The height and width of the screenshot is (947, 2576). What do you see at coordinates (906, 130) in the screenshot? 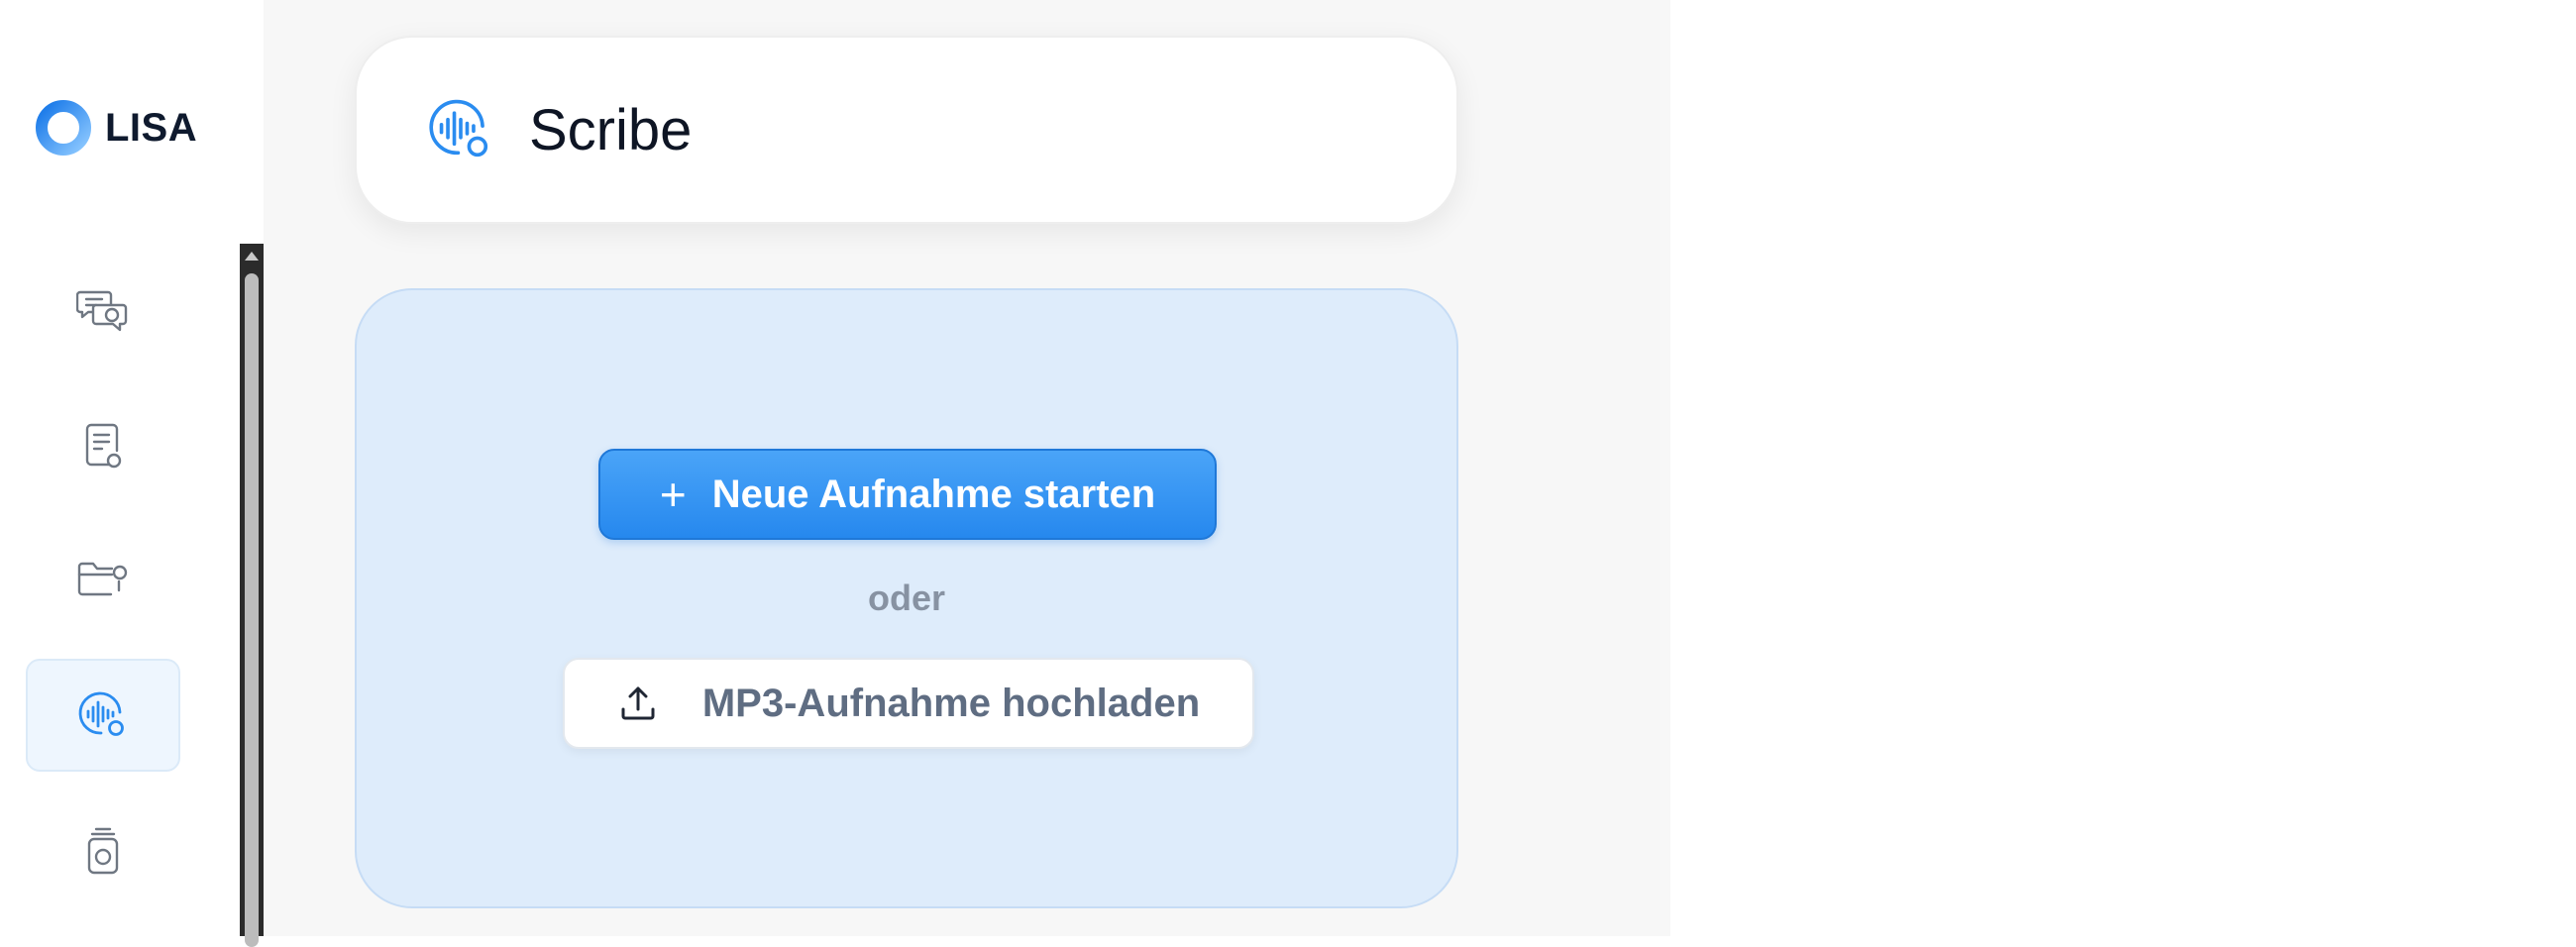
I see `page-header: Scribe` at bounding box center [906, 130].